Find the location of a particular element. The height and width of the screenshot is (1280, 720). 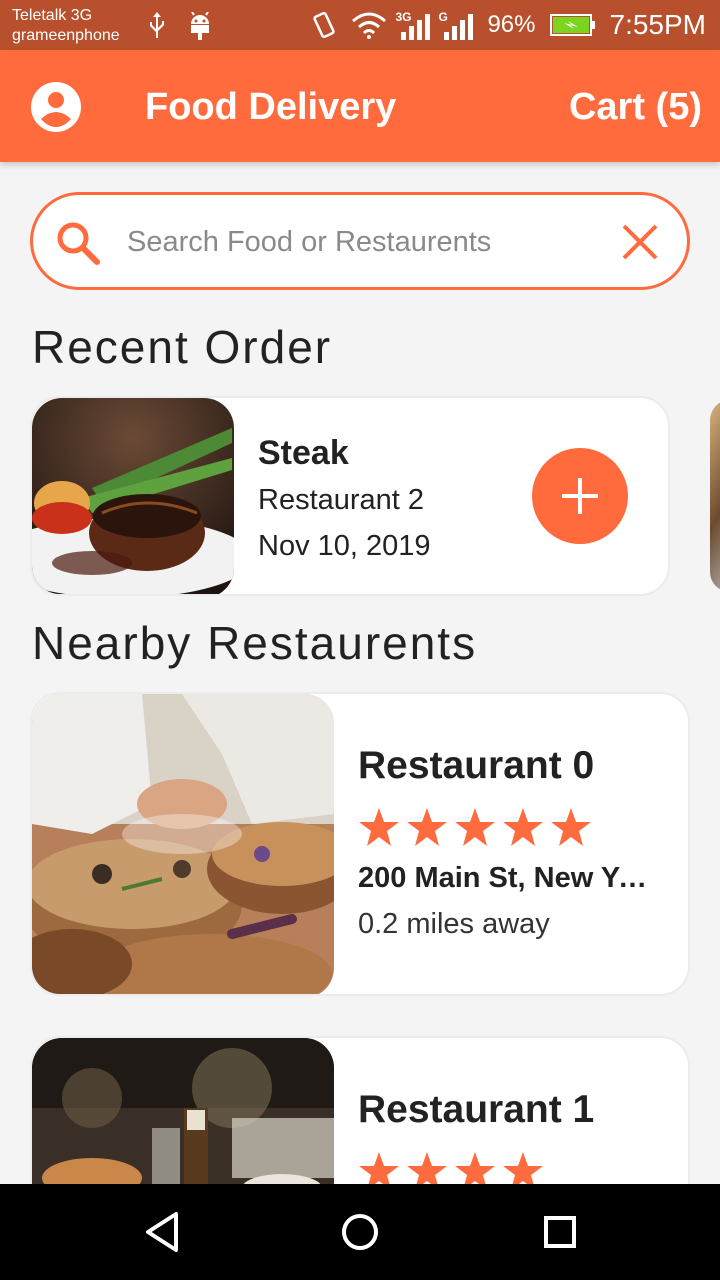

recent-order-card: Steak Restaurant 2 Nov 10, 2019 is located at coordinates (350, 496).